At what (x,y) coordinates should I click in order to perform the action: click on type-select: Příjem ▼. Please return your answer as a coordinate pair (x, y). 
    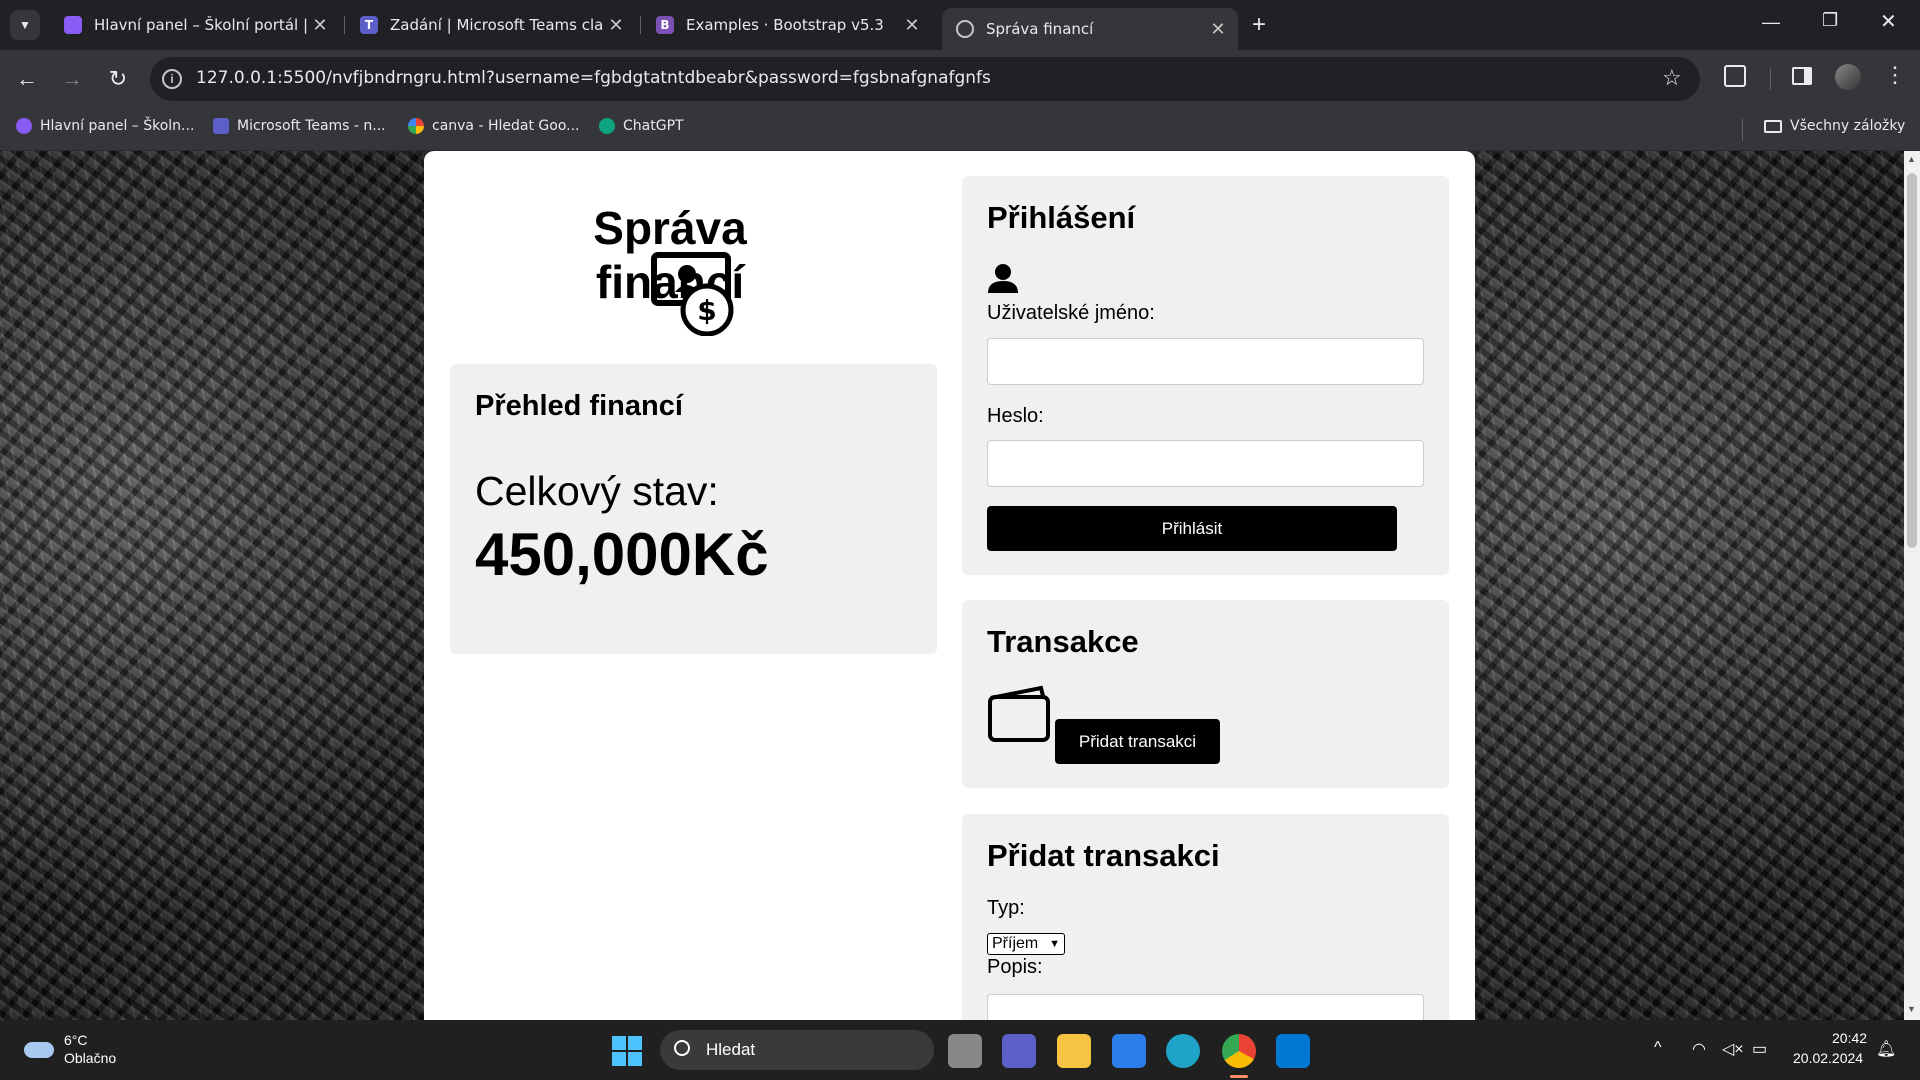
    Looking at the image, I should click on (1026, 944).